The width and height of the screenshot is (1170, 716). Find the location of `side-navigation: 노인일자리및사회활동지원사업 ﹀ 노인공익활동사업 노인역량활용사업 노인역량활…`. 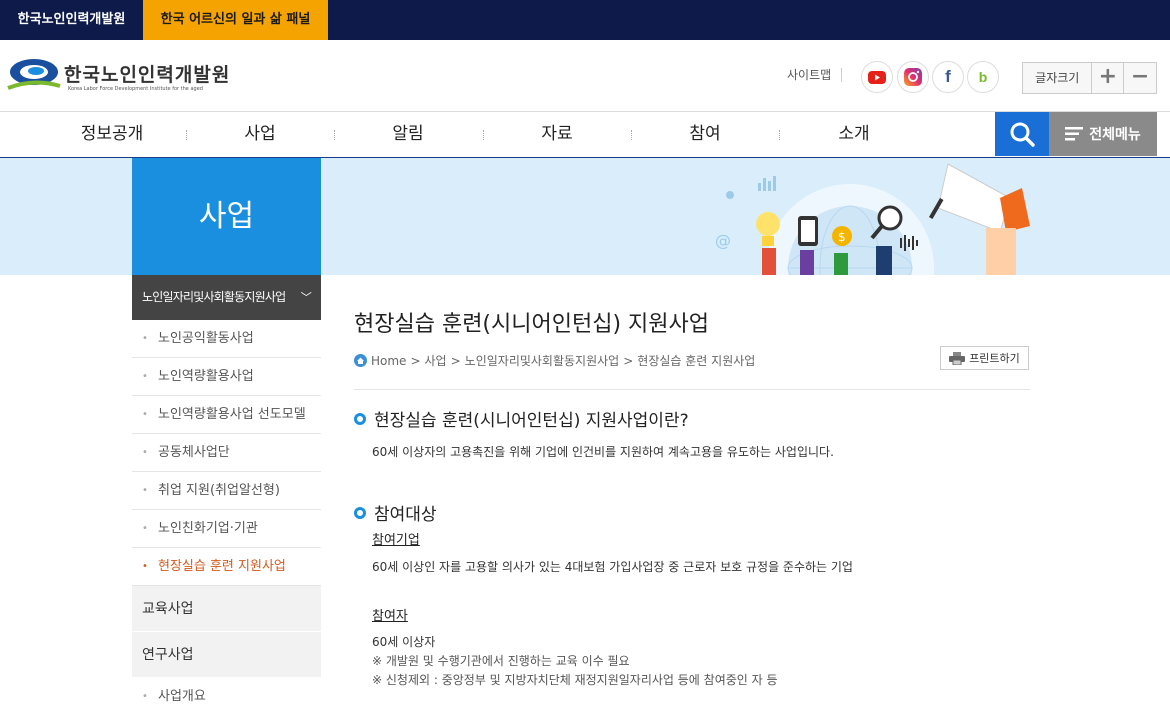

side-navigation: 노인일자리및사회활동지원사업 ﹀ 노인공익활동사업 노인역량활용사업 노인역량활… is located at coordinates (226, 495).